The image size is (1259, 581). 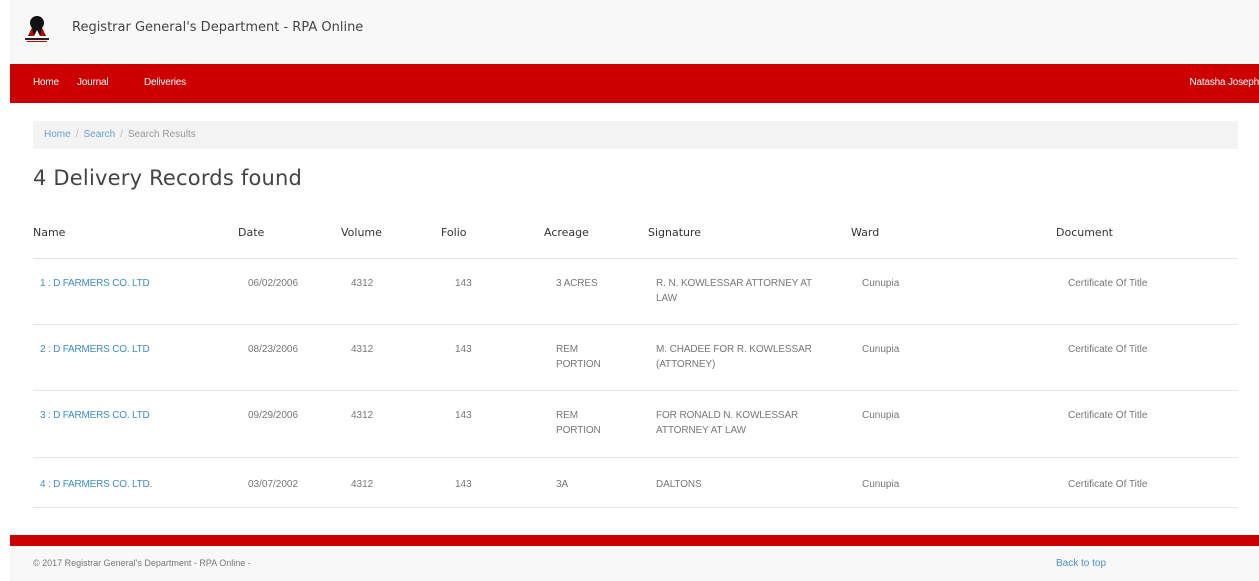 I want to click on nav-home-link: Home, so click(x=46, y=82).